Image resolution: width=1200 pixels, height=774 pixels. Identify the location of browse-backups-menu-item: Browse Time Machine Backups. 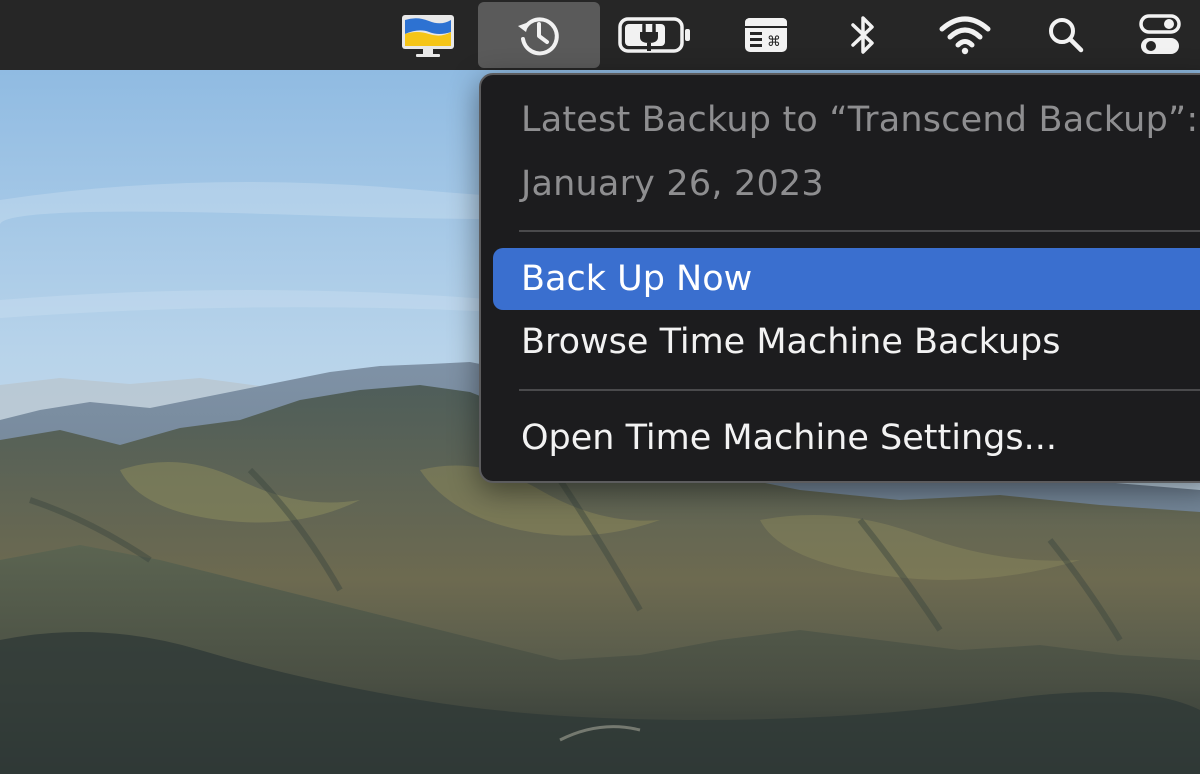
(846, 342).